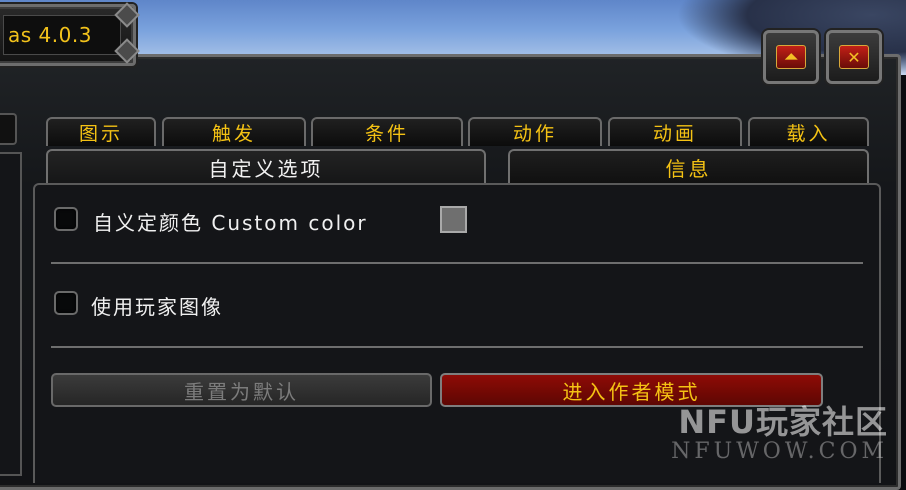 This screenshot has width=906, height=490. I want to click on tab-trigger: 触发, so click(234, 131).